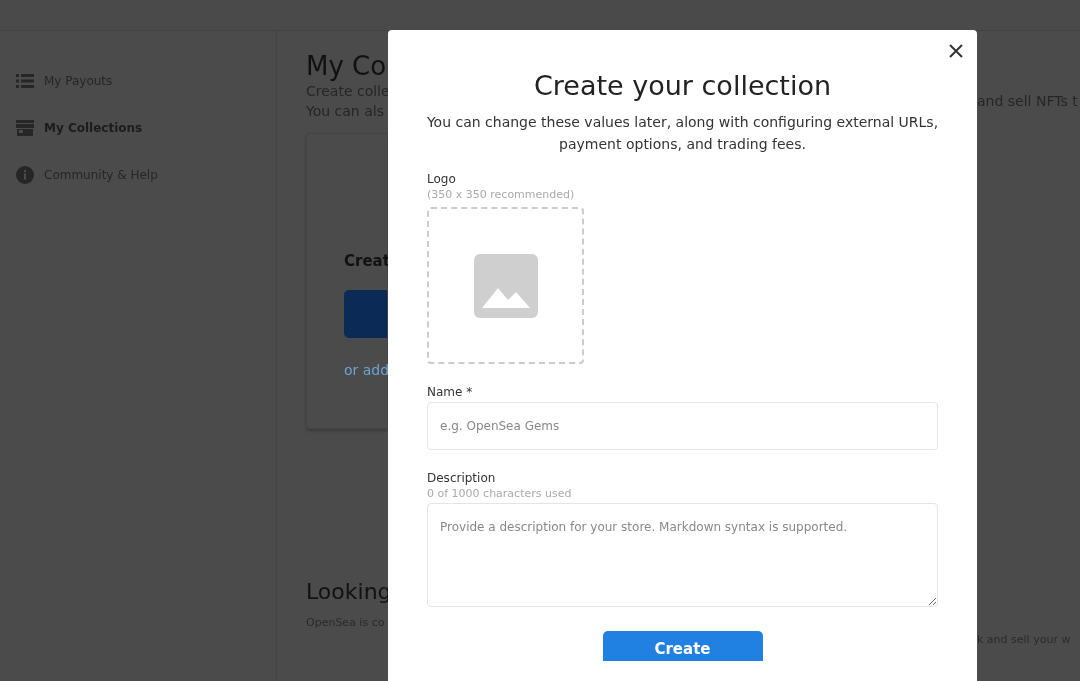 Image resolution: width=1080 pixels, height=681 pixels. What do you see at coordinates (25, 81) in the screenshot?
I see `list-icon` at bounding box center [25, 81].